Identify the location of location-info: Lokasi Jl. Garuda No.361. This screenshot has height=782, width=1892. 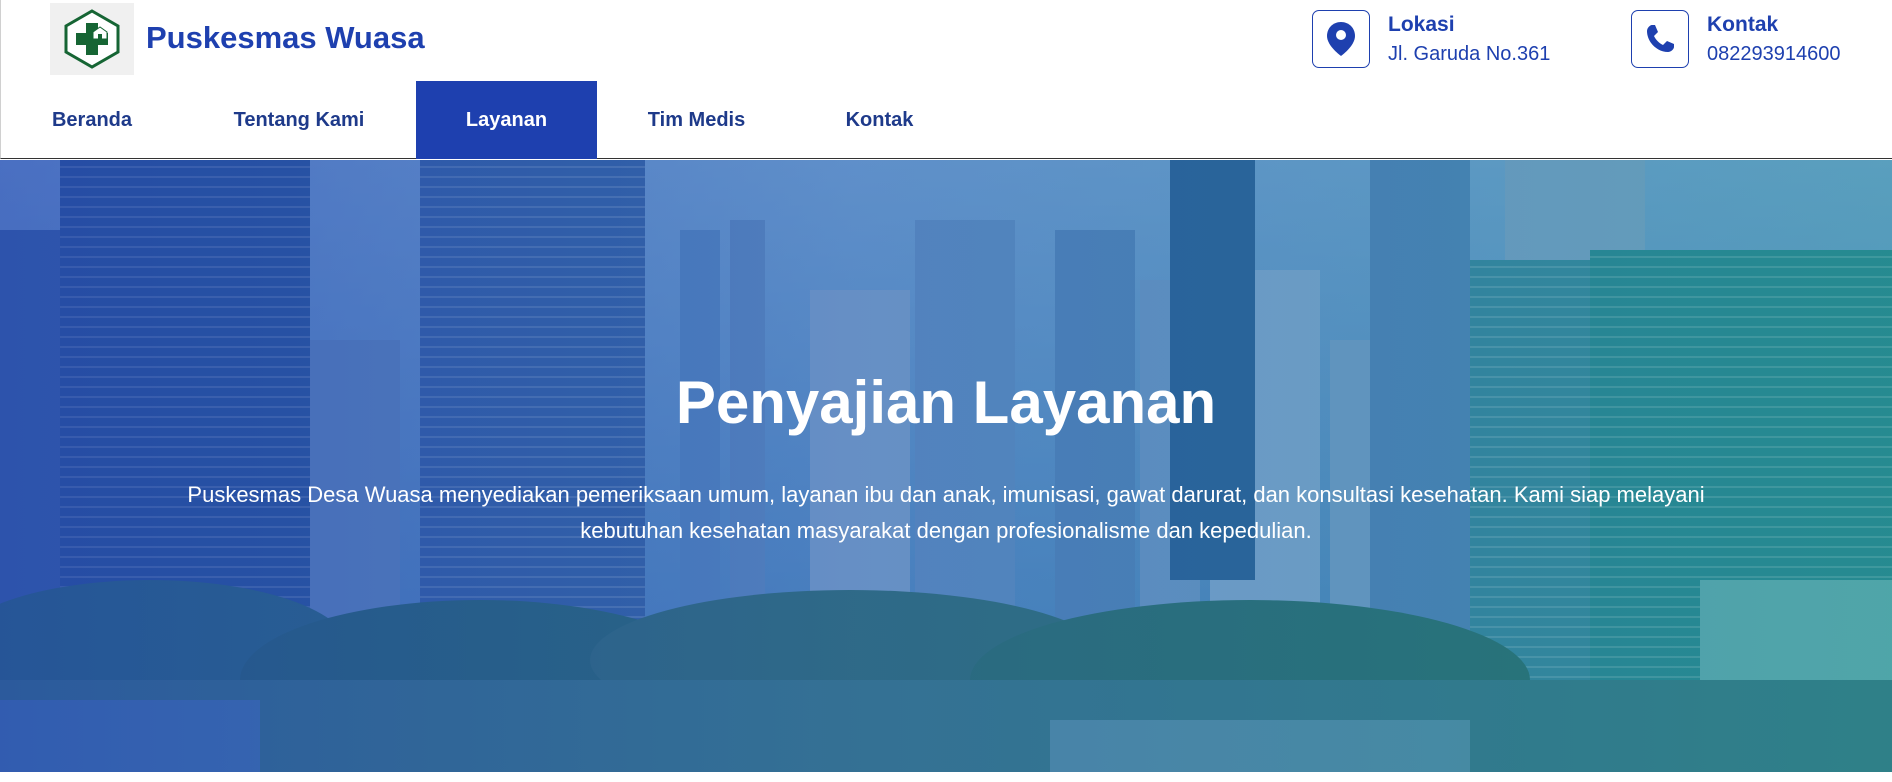
(1431, 39).